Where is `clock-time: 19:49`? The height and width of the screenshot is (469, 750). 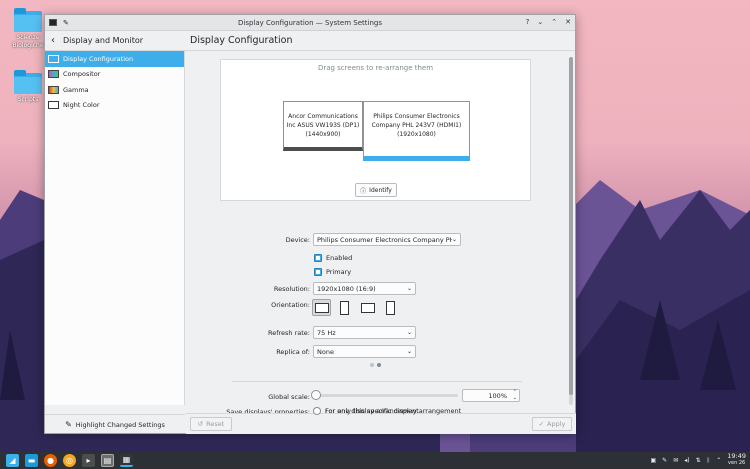
clock-time: 19:49 is located at coordinates (736, 456).